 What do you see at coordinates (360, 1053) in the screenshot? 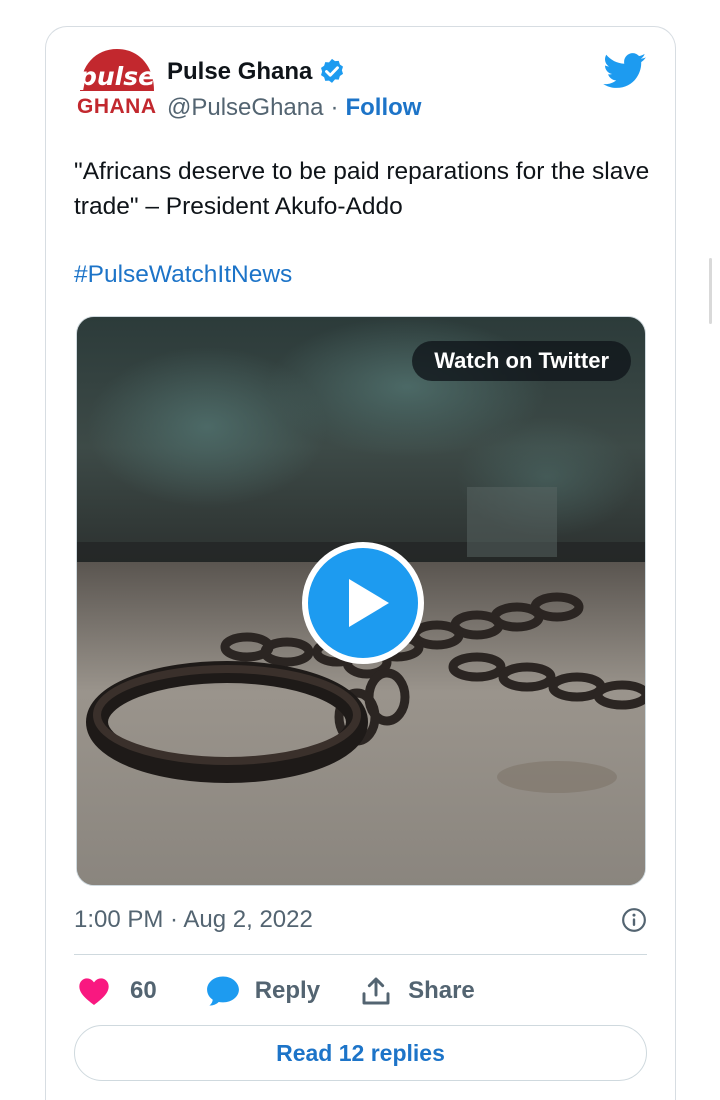
I see `read-replies-button: Read 12 replies` at bounding box center [360, 1053].